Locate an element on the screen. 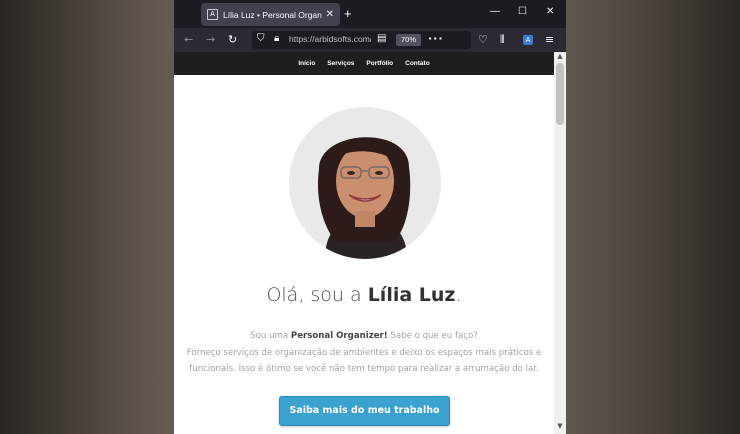  reload-icon: ↻ is located at coordinates (232, 40).